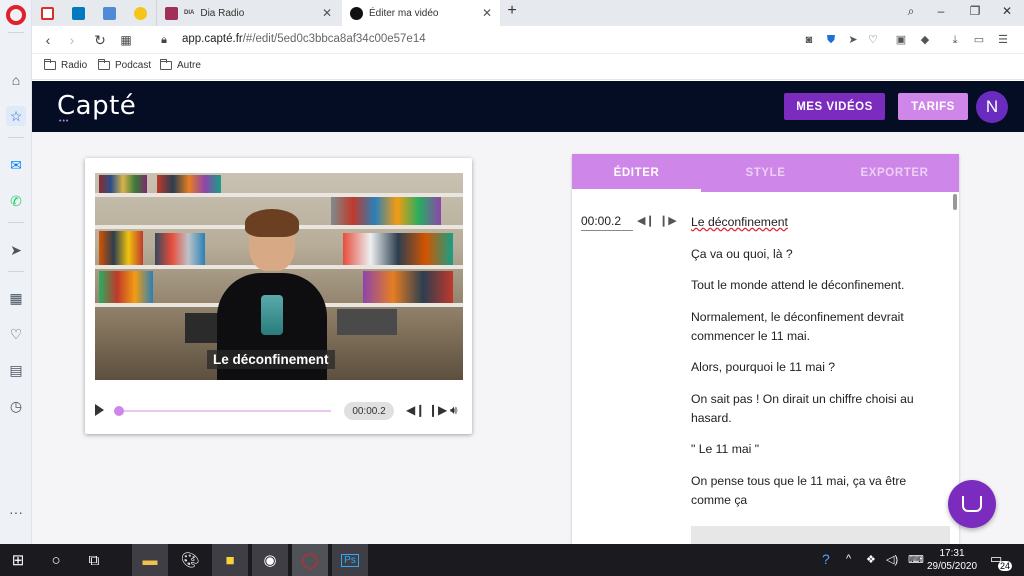 The width and height of the screenshot is (1024, 576). Describe the element at coordinates (415, 410) in the screenshot. I see `skip-back-icon: ◀❙` at that location.